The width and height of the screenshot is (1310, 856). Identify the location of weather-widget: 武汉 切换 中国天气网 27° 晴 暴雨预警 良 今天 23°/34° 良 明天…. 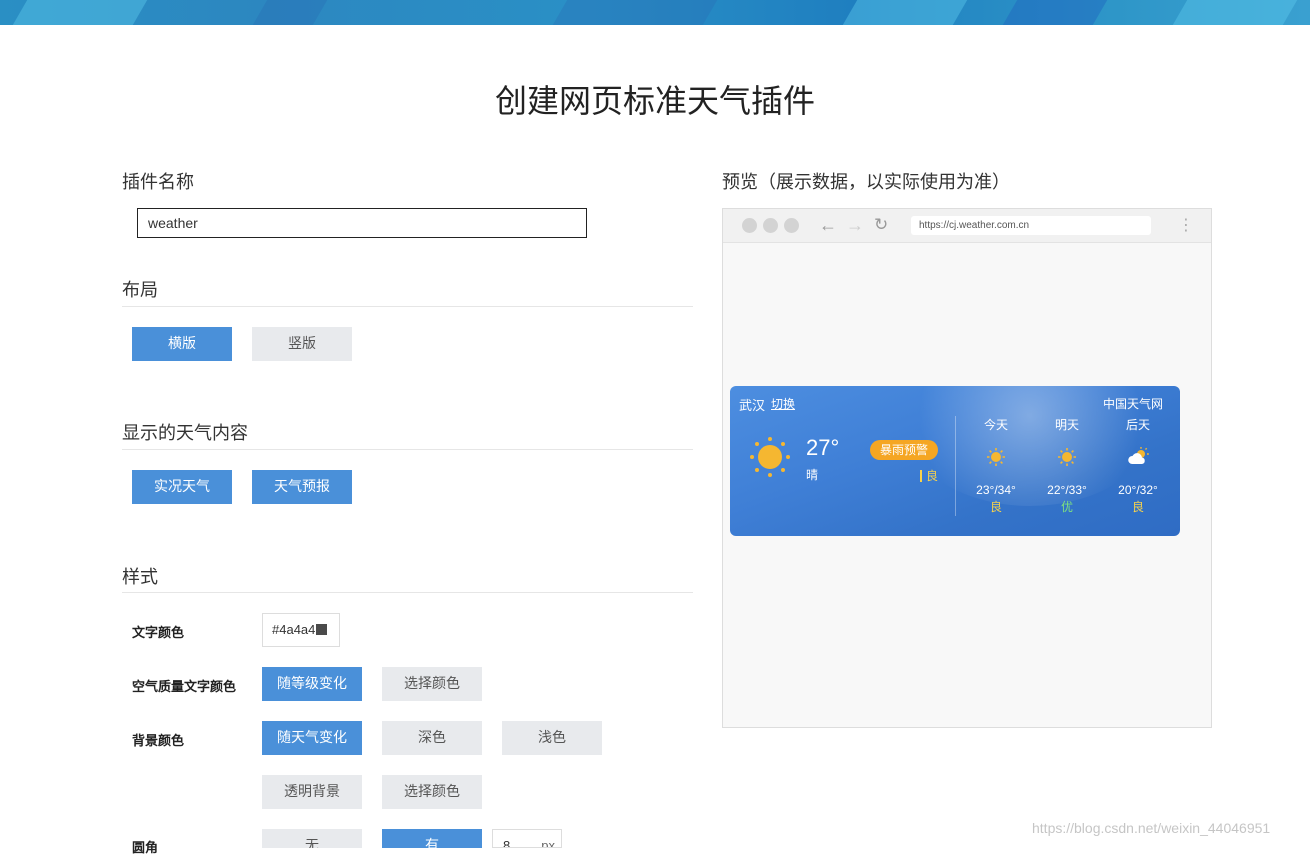
(955, 461).